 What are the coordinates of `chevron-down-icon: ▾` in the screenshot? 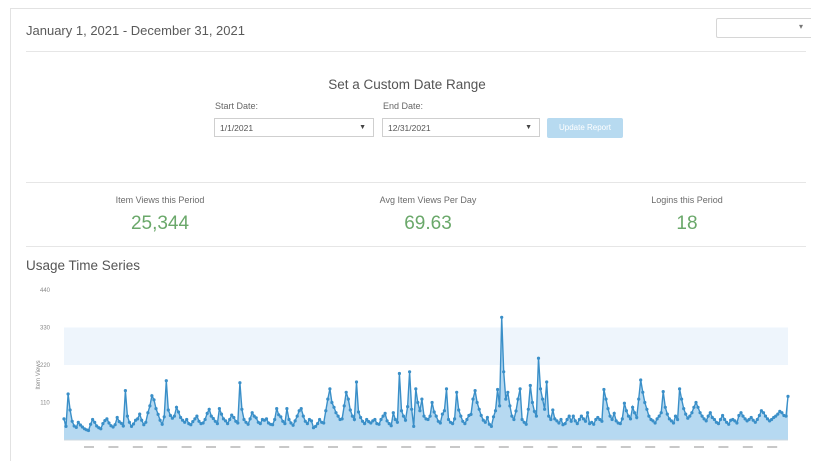 It's located at (800, 26).